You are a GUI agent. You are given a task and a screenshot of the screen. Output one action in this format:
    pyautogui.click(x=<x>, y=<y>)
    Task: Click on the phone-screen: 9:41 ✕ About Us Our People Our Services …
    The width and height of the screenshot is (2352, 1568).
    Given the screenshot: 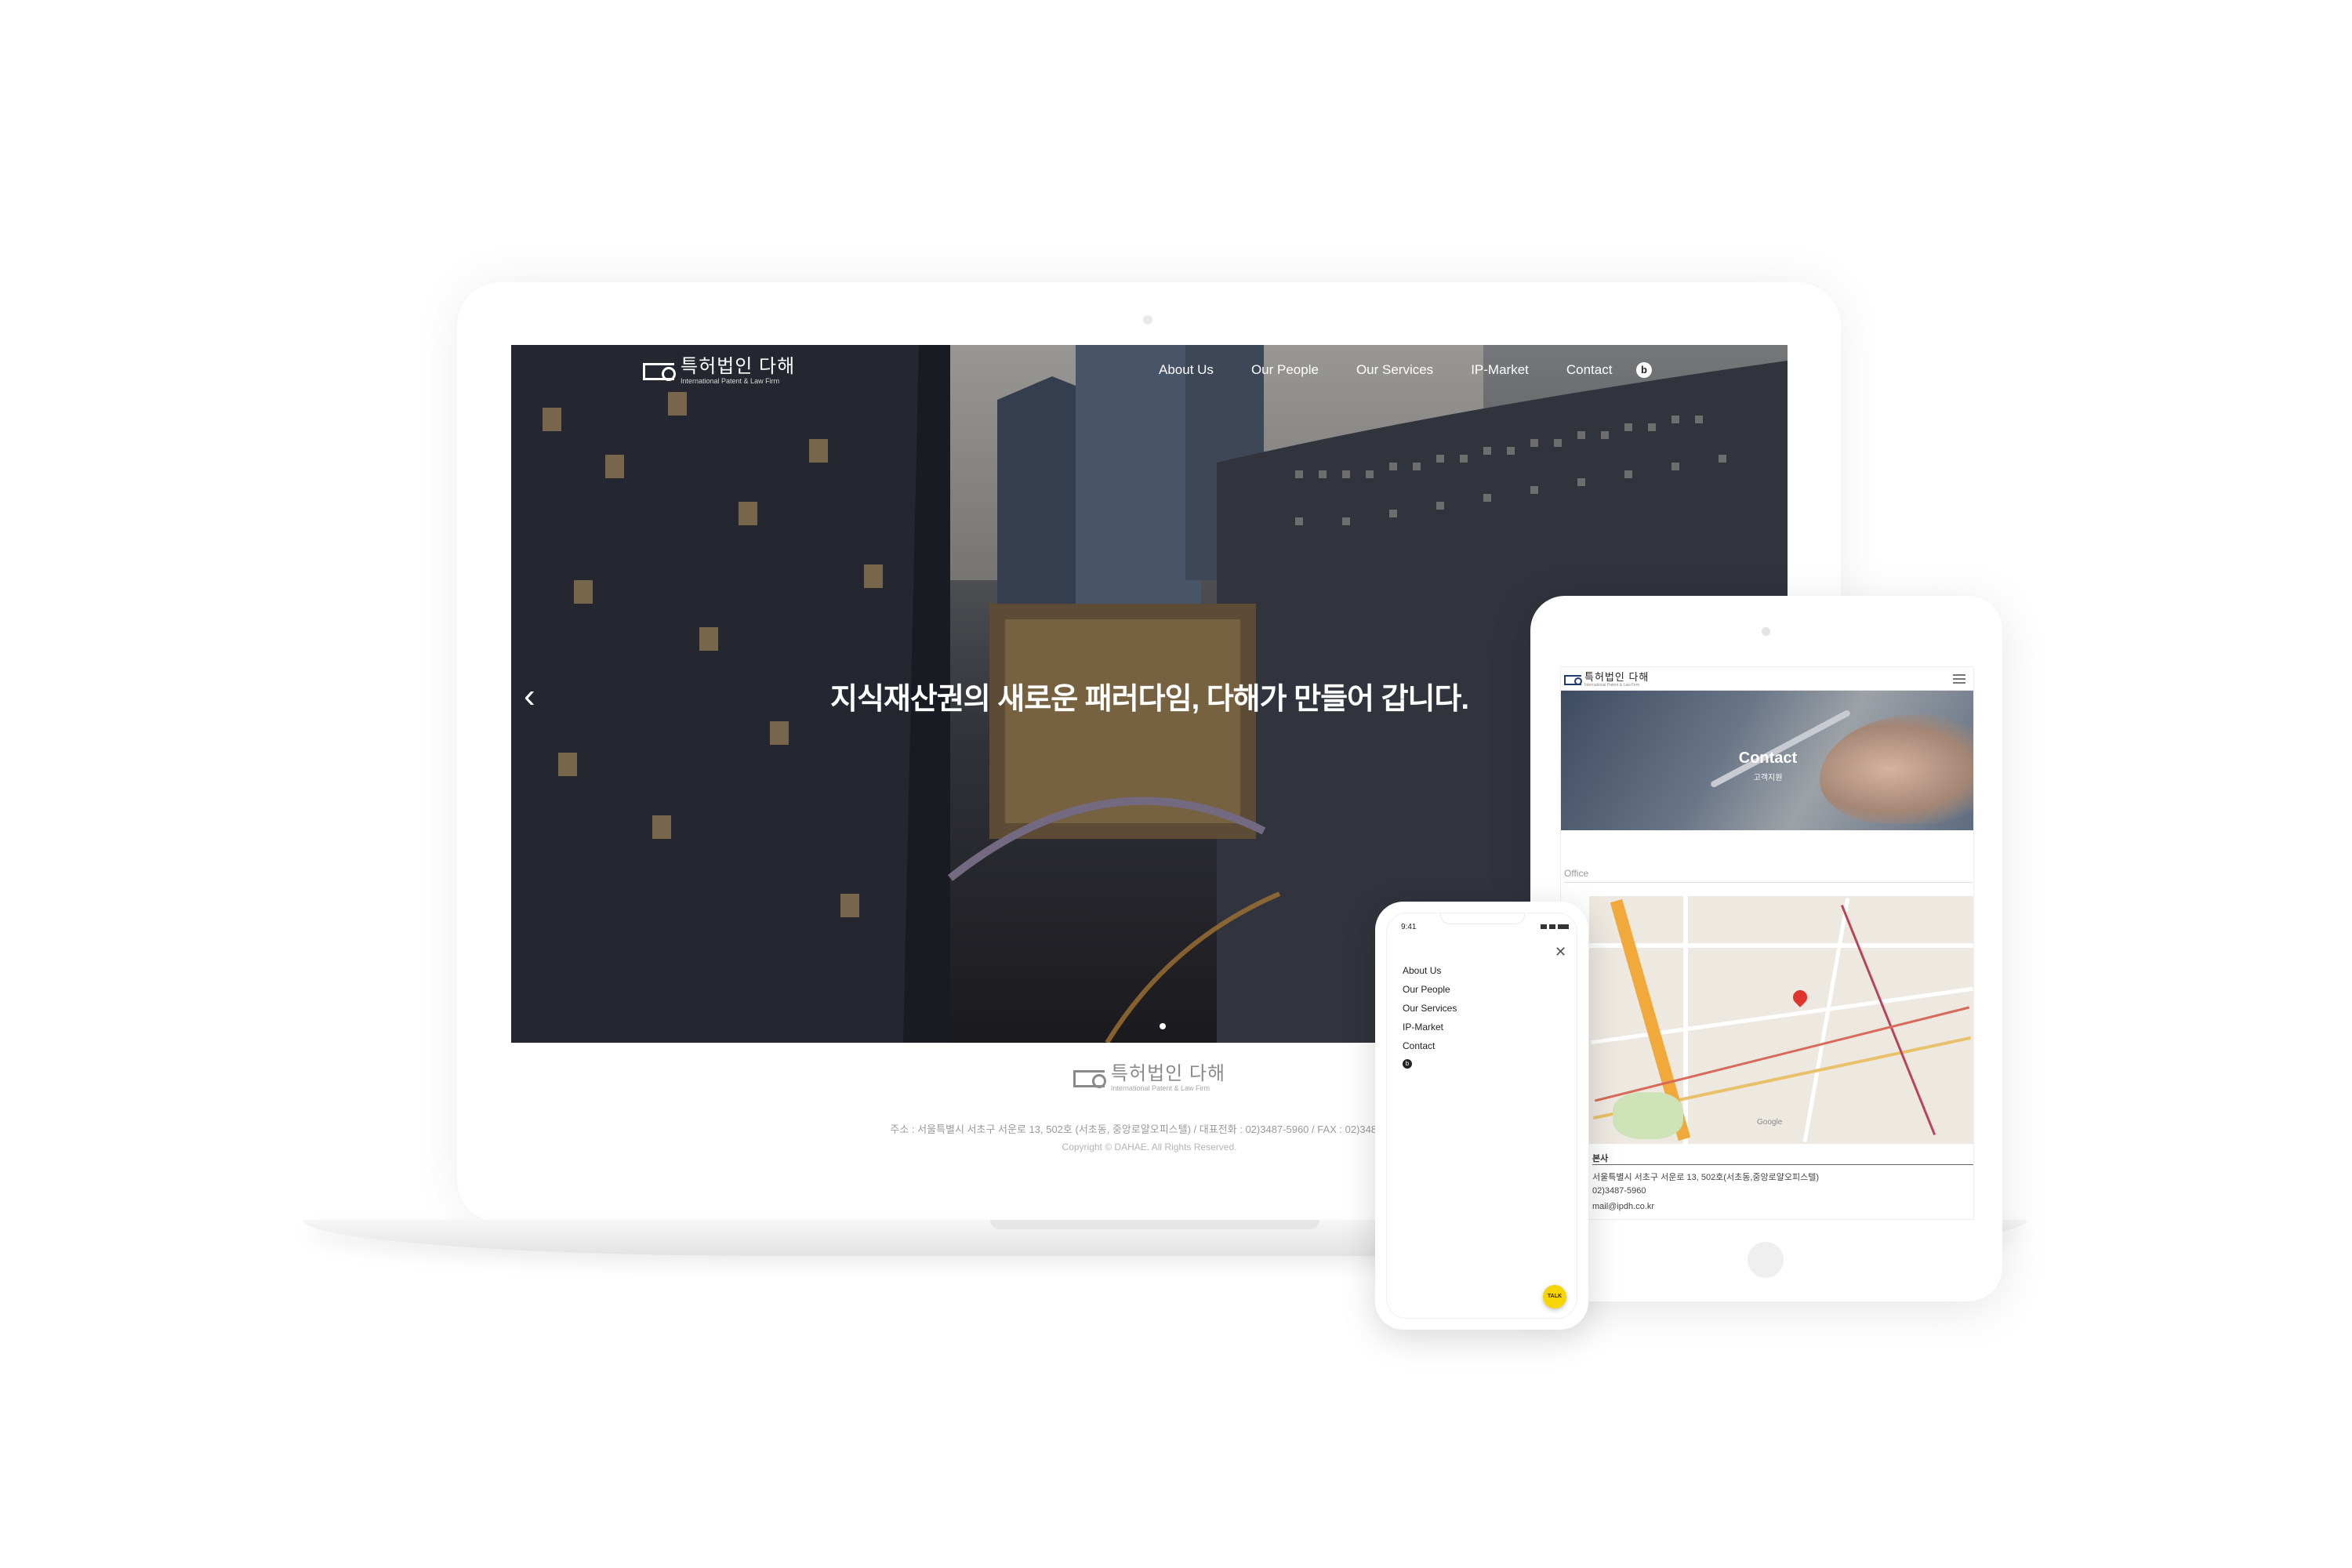 What is the action you would take?
    pyautogui.click(x=1481, y=1116)
    